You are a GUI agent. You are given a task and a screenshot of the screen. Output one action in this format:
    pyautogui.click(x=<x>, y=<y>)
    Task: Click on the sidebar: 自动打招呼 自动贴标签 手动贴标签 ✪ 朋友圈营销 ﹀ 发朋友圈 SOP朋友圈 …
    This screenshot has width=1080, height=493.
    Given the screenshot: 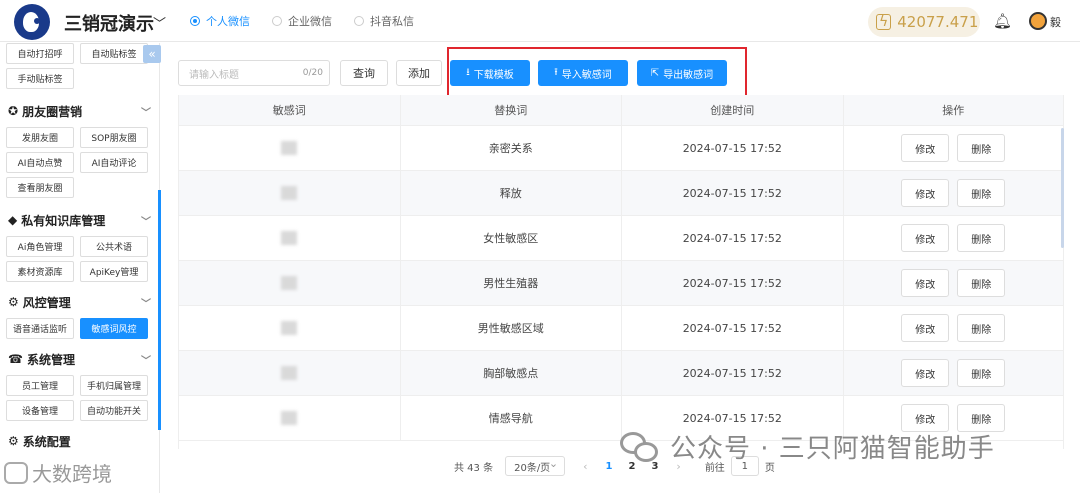 What is the action you would take?
    pyautogui.click(x=80, y=268)
    